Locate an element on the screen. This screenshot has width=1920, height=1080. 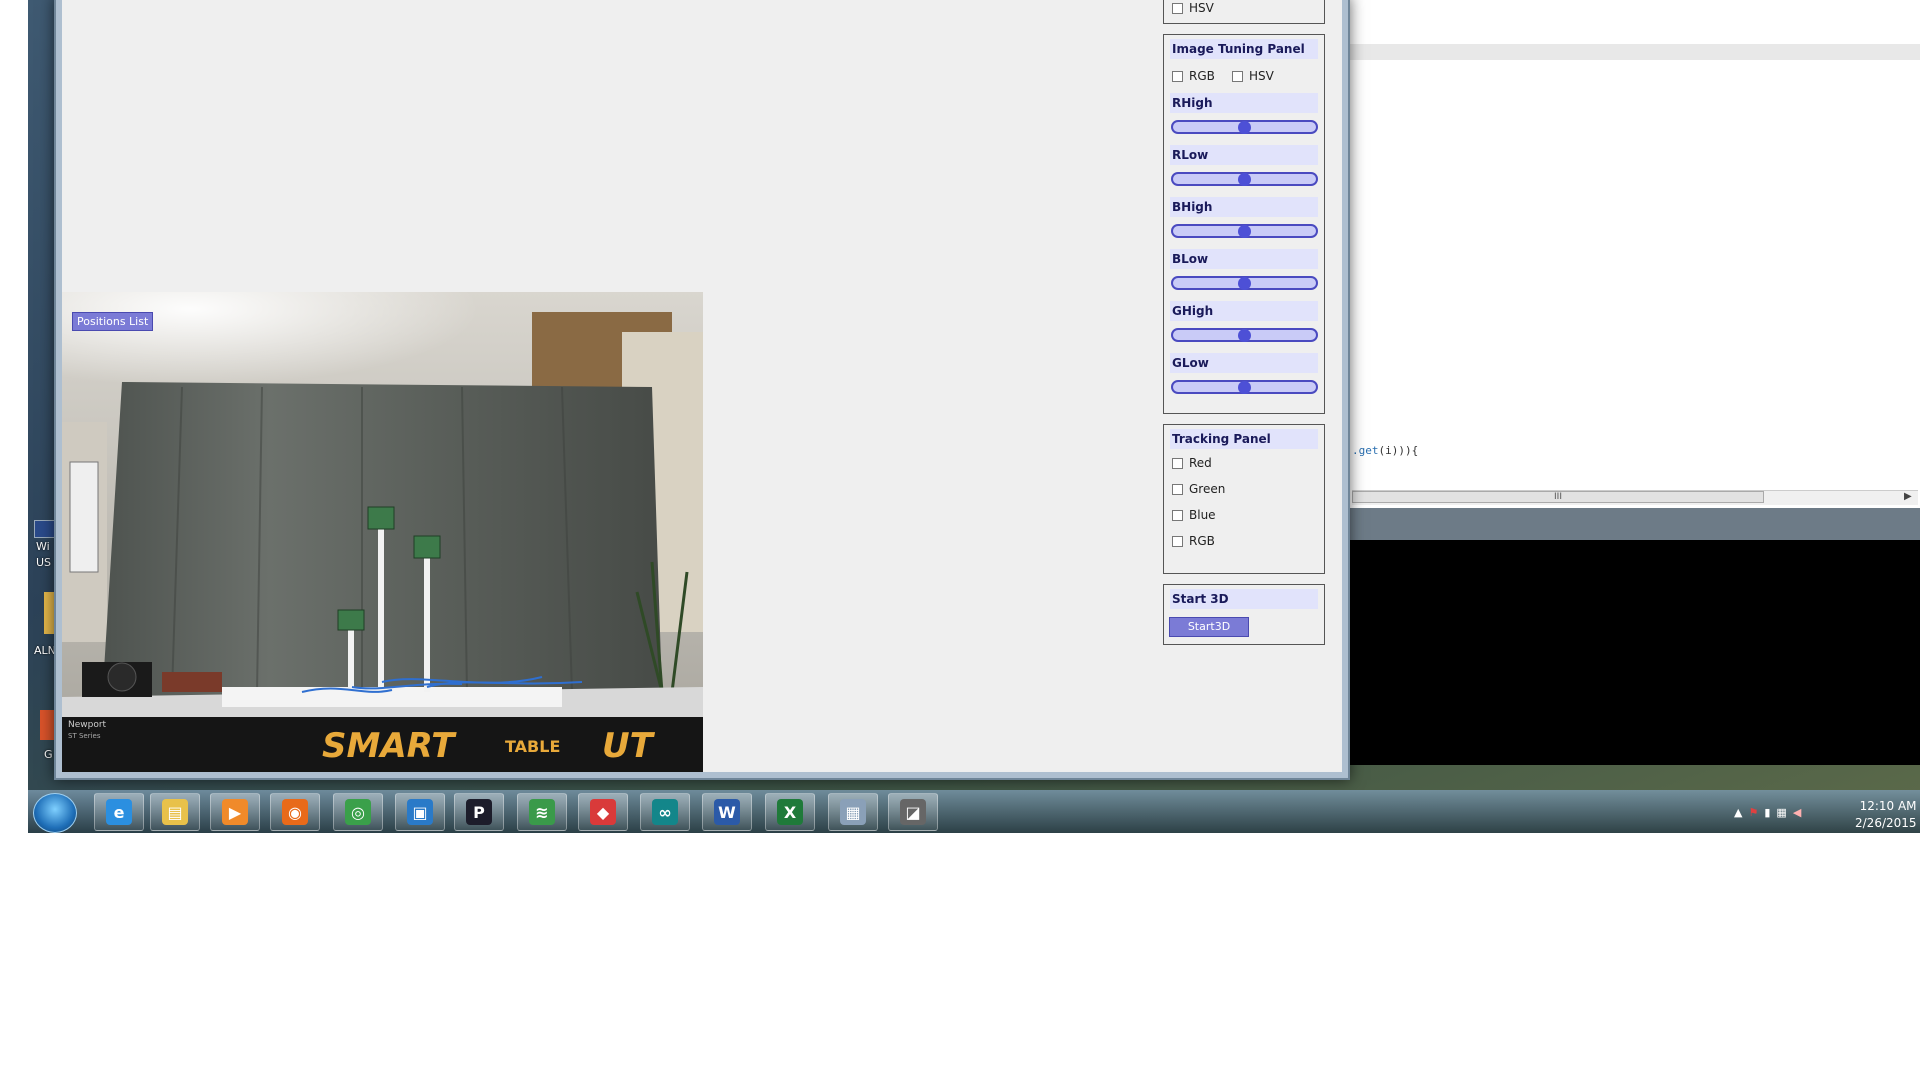
tracking-panel-title: Tracking Panel is located at coordinates (1244, 439).